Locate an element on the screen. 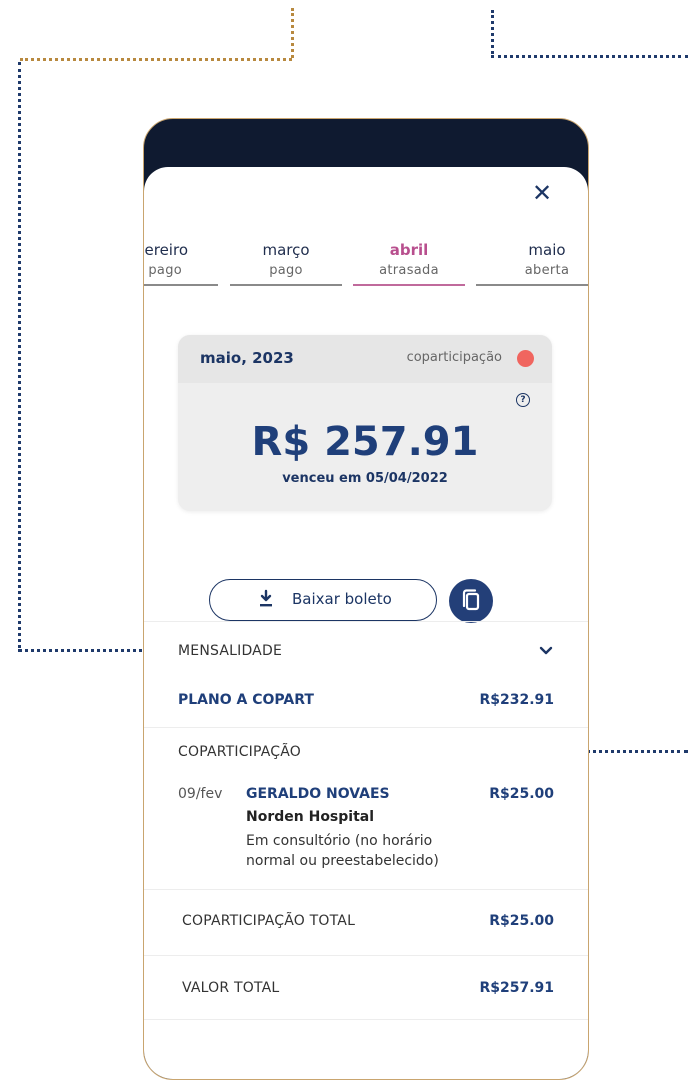 The image size is (688, 1080). tab-maio: maio aberta is located at coordinates (532, 262).